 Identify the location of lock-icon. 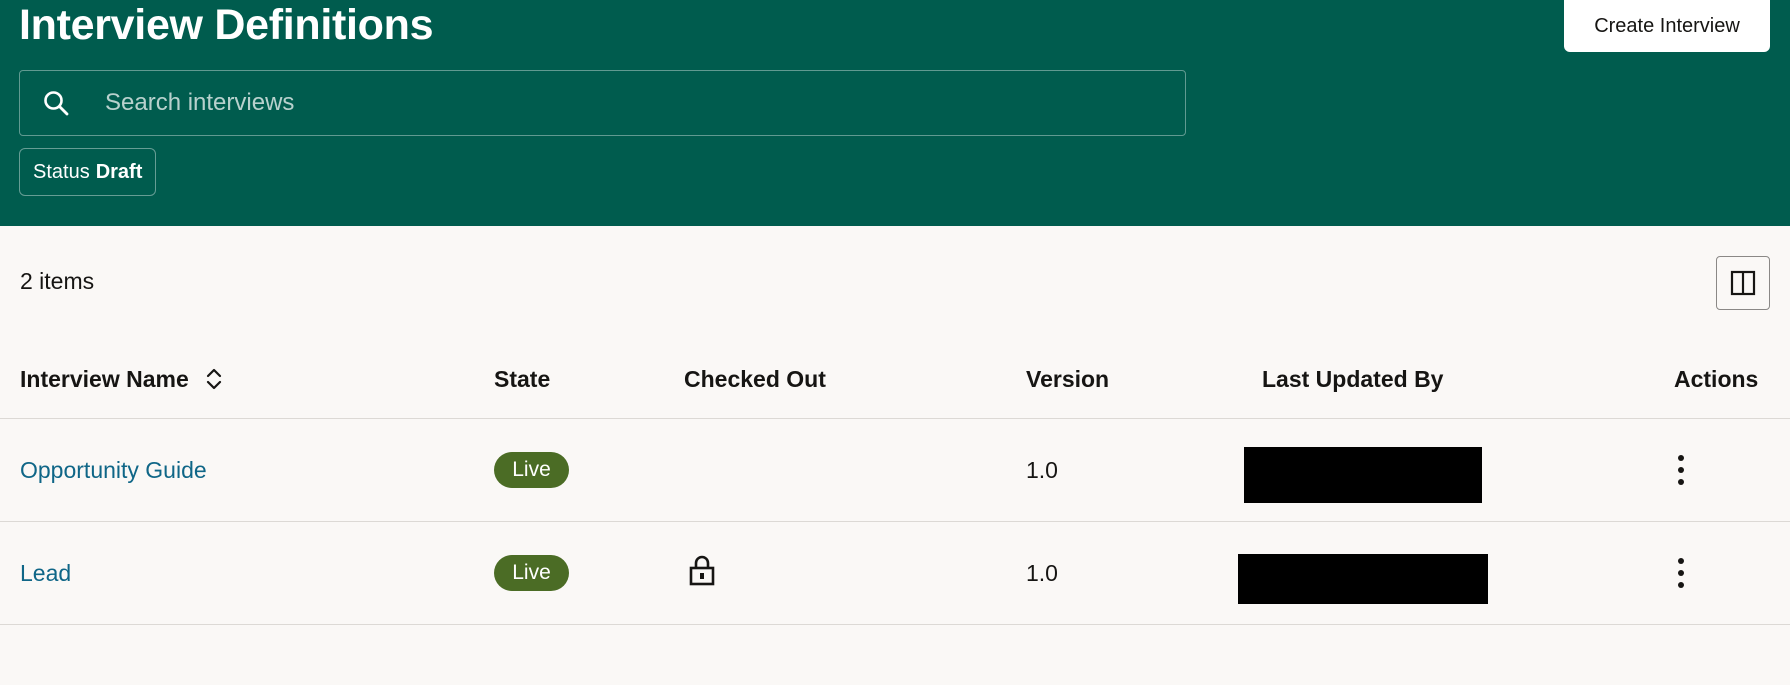
(702, 570).